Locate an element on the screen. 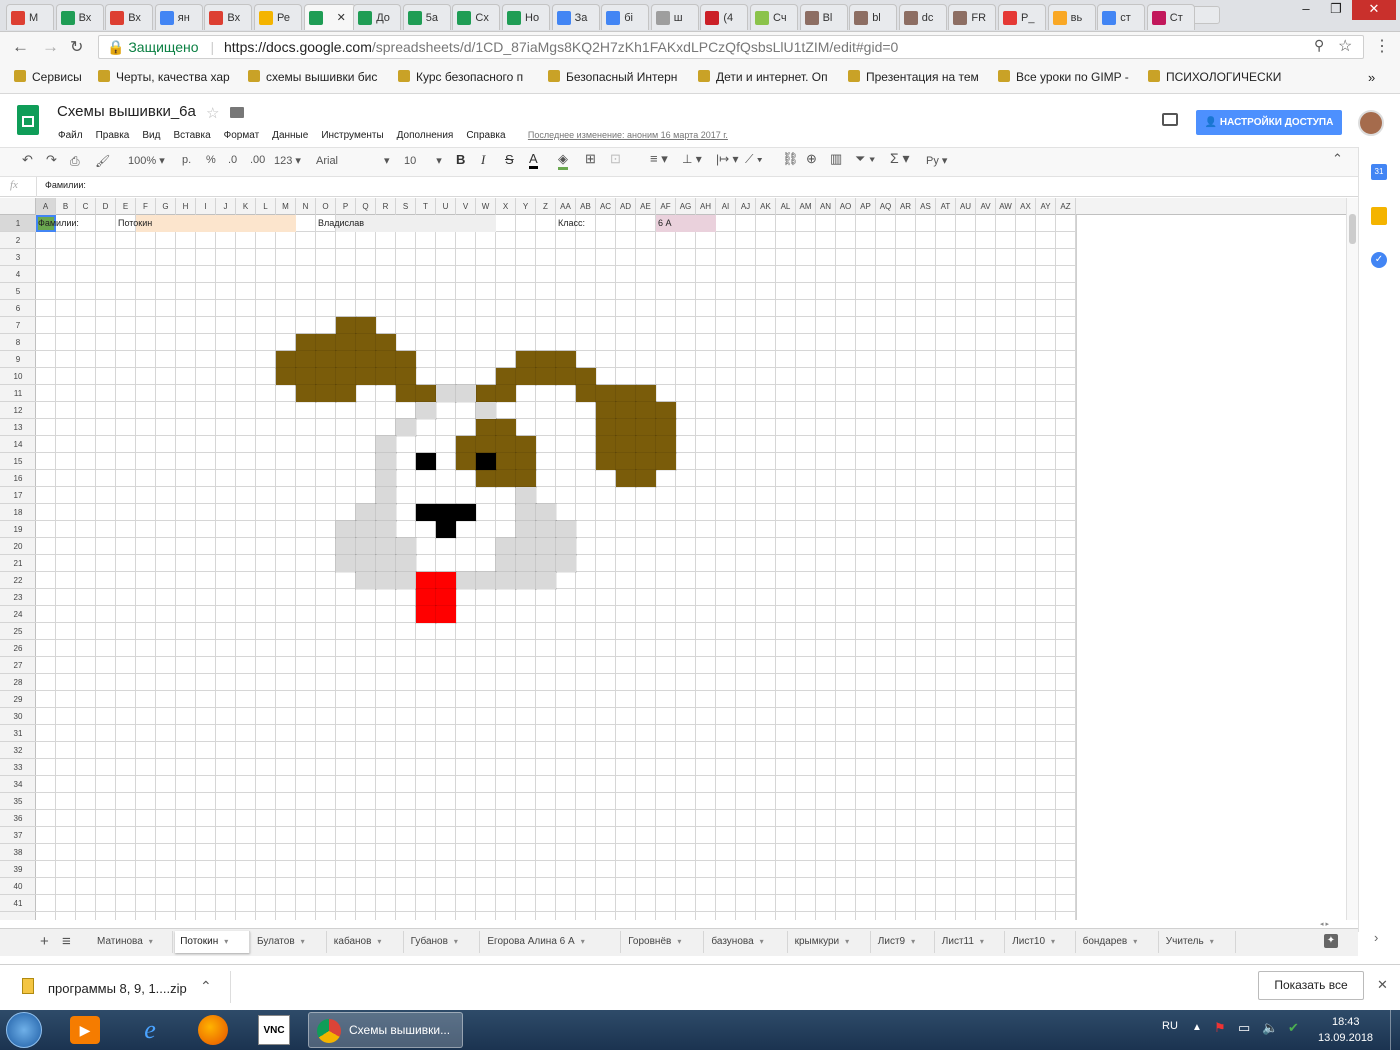  input-tools-button: Ру ▾ is located at coordinates (936, 160).